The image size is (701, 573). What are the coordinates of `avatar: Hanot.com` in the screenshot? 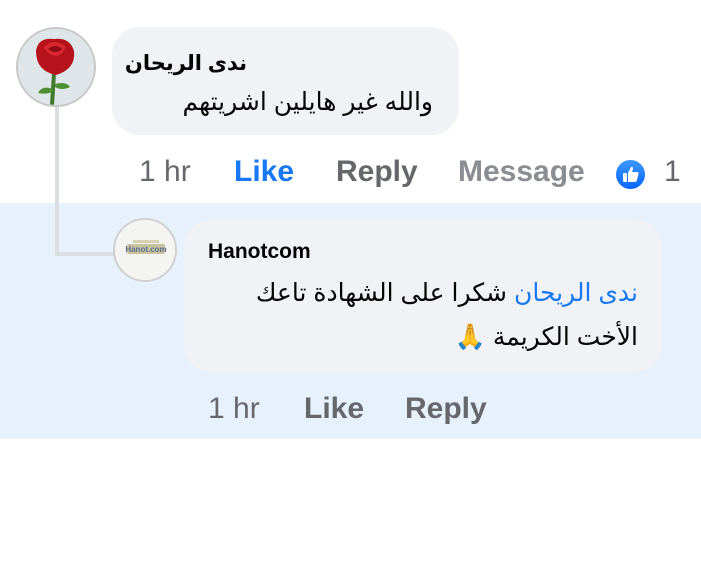 It's located at (145, 250).